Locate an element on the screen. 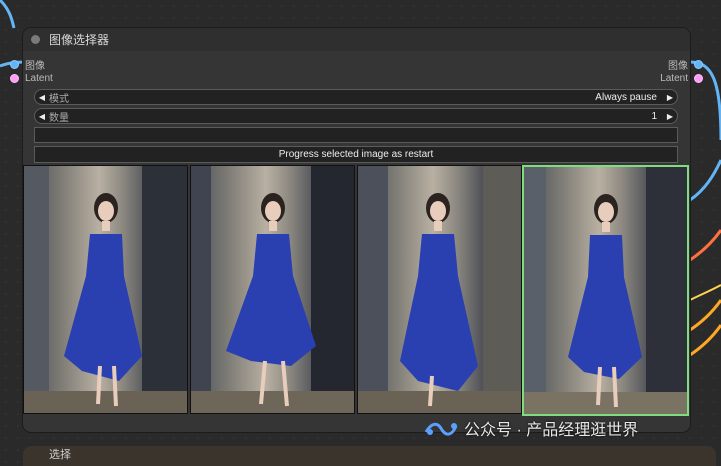 The image size is (721, 466). input-label-image: 图像 is located at coordinates (35, 66).